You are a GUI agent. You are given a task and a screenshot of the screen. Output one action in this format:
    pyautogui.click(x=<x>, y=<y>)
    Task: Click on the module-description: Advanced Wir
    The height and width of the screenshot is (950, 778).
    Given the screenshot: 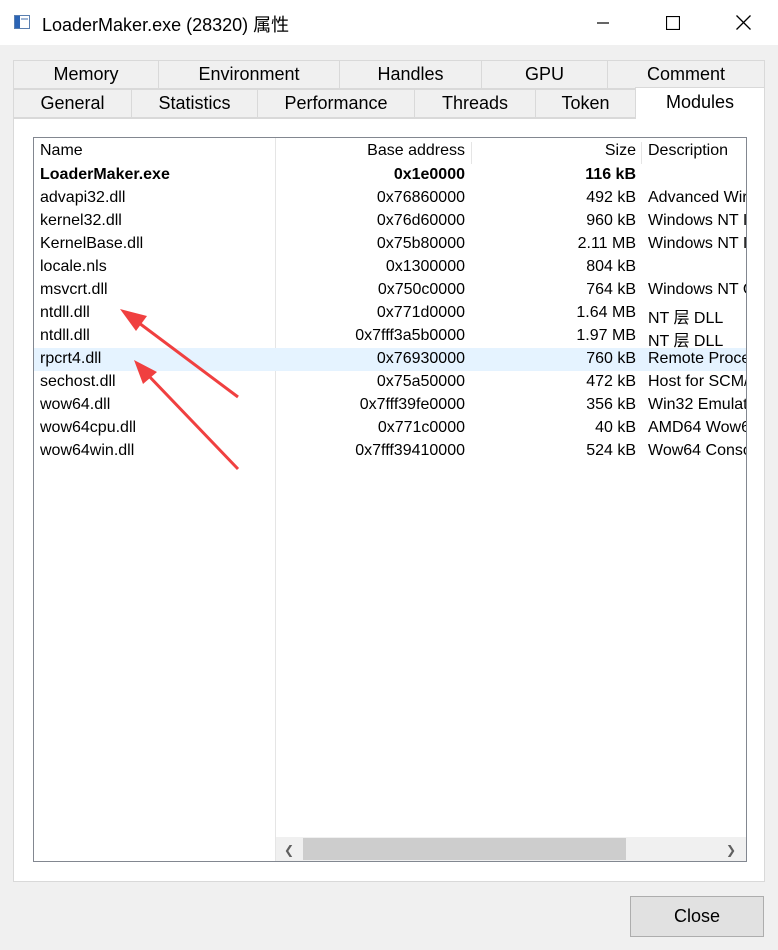 What is the action you would take?
    pyautogui.click(x=697, y=197)
    